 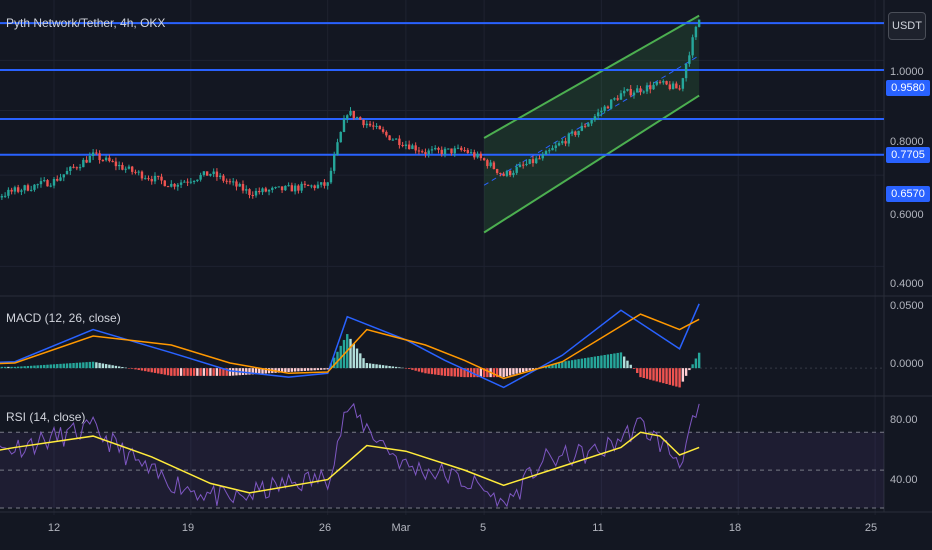 I want to click on x-tick-label: Mar, so click(x=401, y=528).